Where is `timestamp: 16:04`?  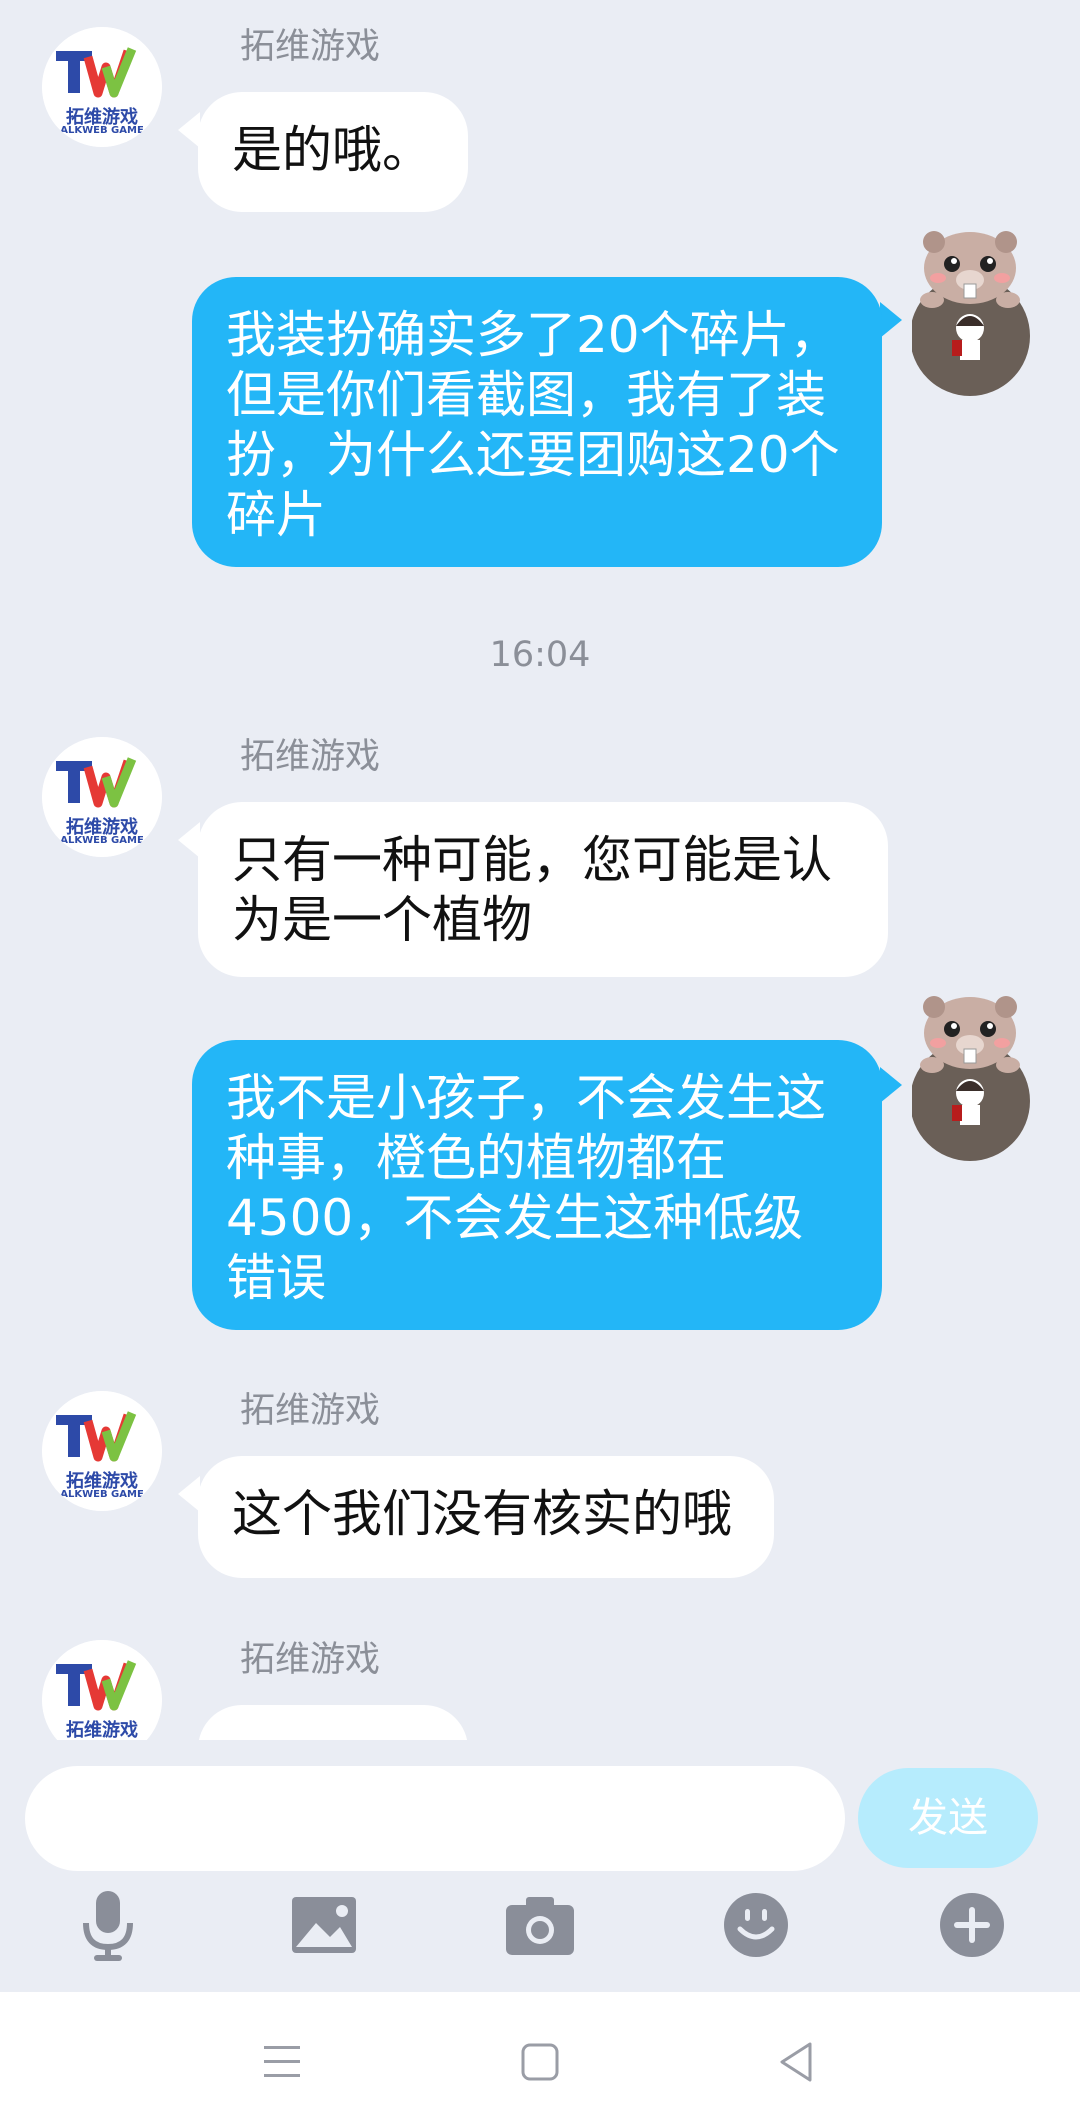
timestamp: 16:04 is located at coordinates (540, 655).